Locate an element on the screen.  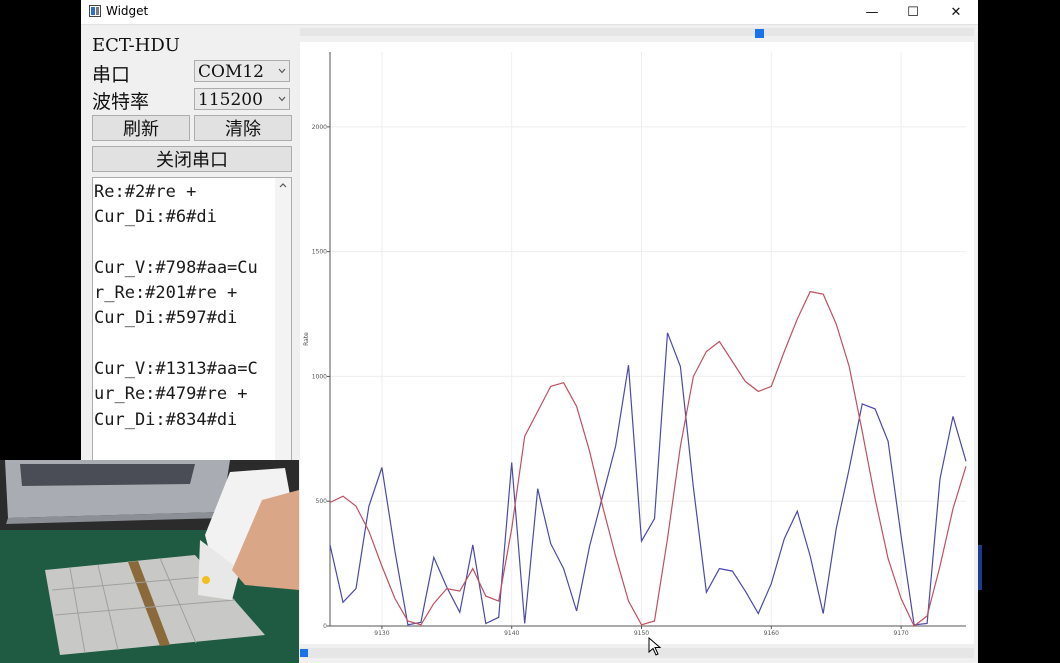
y-tick-label: 2000 is located at coordinates (319, 127).